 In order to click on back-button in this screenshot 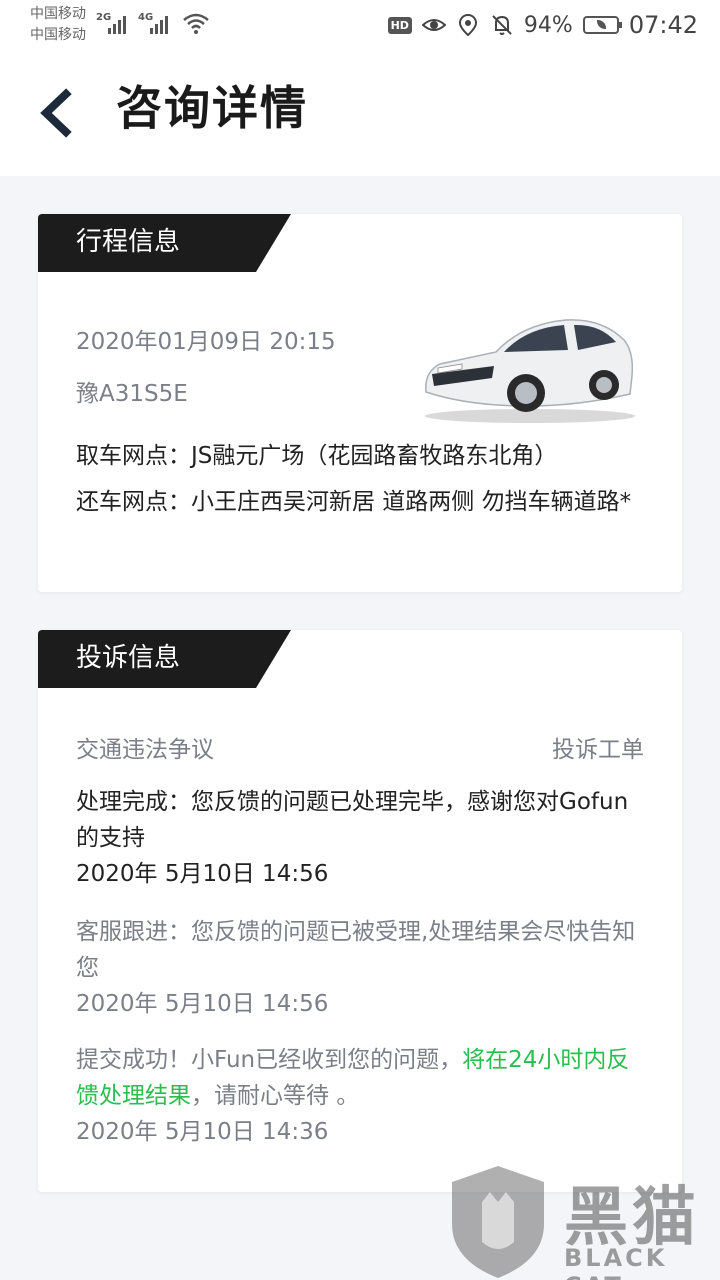, I will do `click(56, 113)`.